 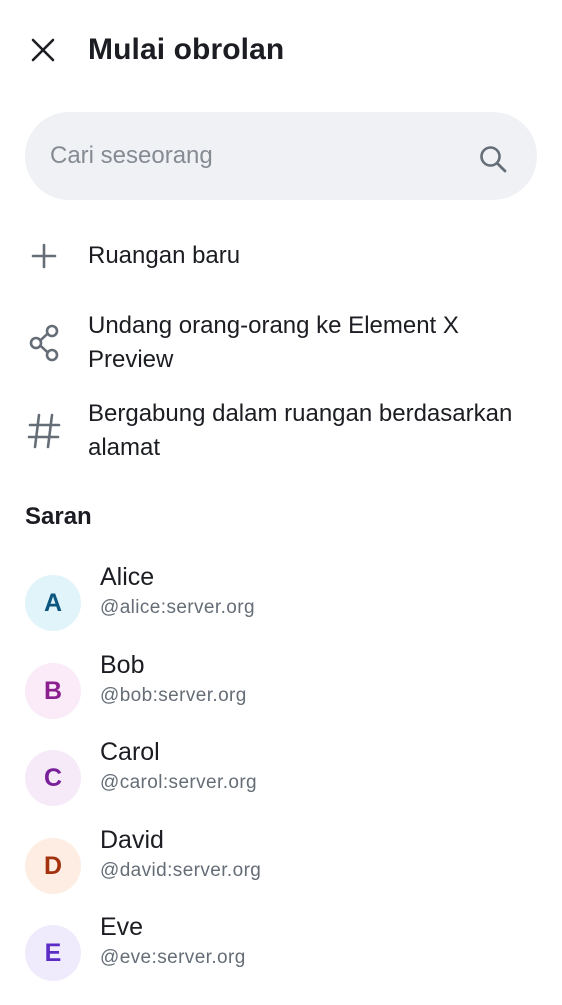 What do you see at coordinates (281, 256) in the screenshot?
I see `new-room-button: Ruangan baru` at bounding box center [281, 256].